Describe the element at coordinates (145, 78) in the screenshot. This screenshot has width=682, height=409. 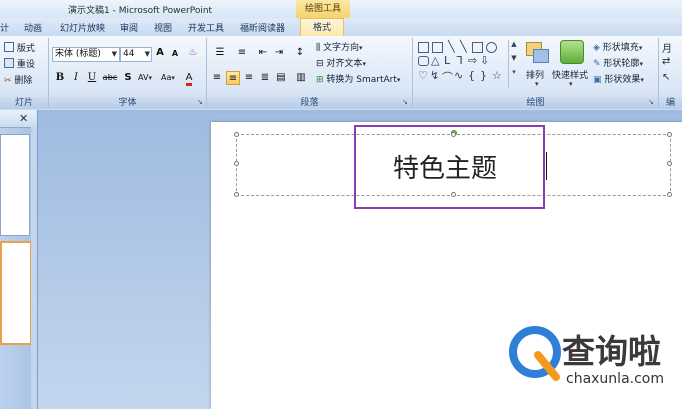
I see `character-spacing-button: AV▾` at that location.